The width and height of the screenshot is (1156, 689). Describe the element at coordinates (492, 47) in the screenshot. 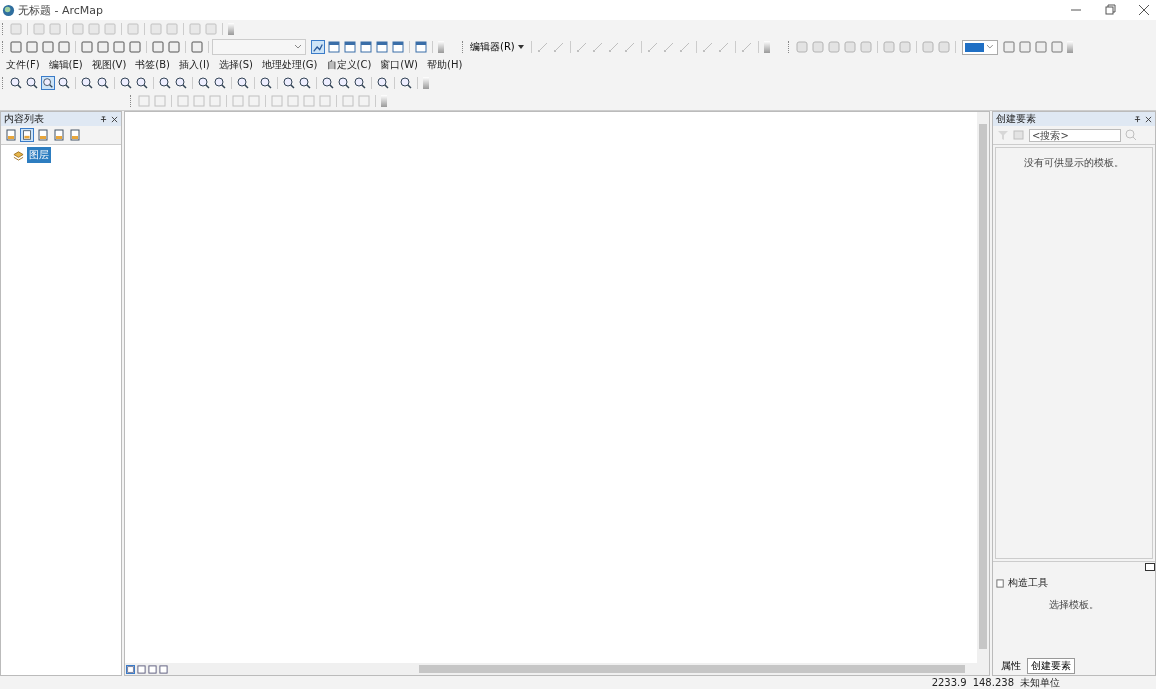

I see `editor-menu: 编辑器(R)` at that location.